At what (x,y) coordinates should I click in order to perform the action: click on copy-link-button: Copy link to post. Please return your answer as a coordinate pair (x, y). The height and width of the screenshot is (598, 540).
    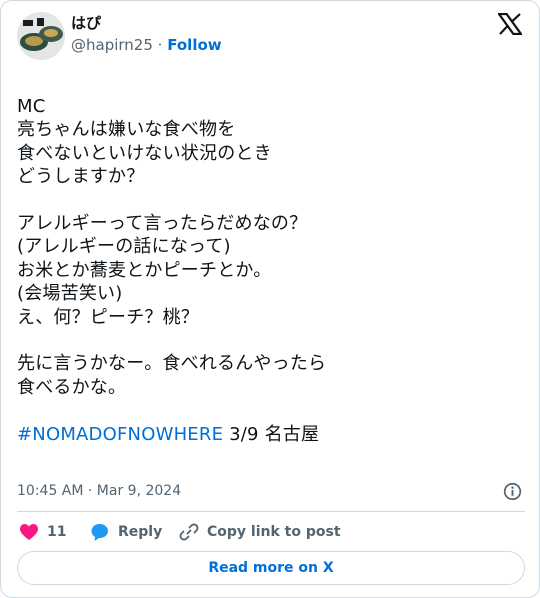
    Looking at the image, I should click on (260, 532).